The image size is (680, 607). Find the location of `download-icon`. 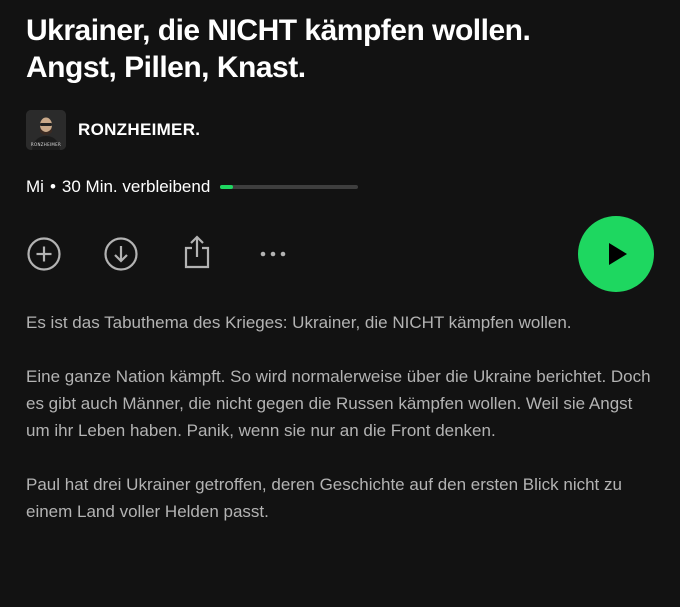

download-icon is located at coordinates (121, 254).